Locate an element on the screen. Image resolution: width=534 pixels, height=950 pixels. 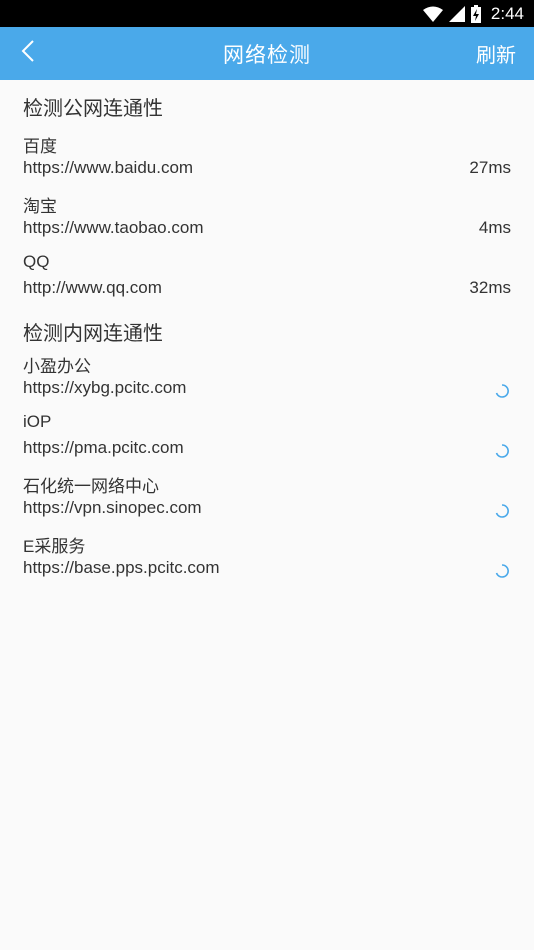
item-name: 百度 is located at coordinates (40, 146).